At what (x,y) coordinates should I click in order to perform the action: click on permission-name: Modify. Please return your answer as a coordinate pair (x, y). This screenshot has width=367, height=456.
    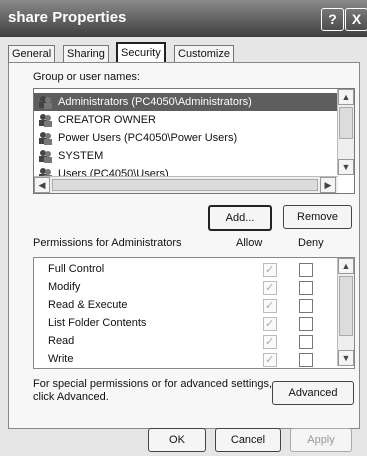
    Looking at the image, I should click on (64, 287).